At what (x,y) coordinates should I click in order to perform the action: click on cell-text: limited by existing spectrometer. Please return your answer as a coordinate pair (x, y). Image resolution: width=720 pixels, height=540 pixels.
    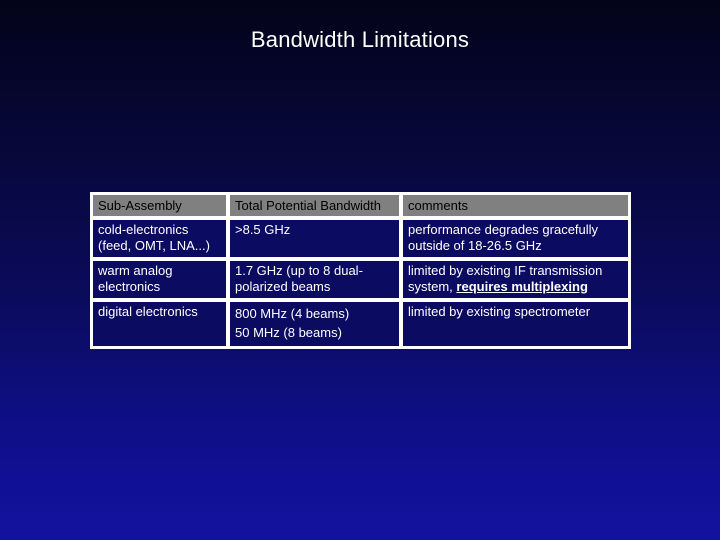
    Looking at the image, I should click on (499, 311).